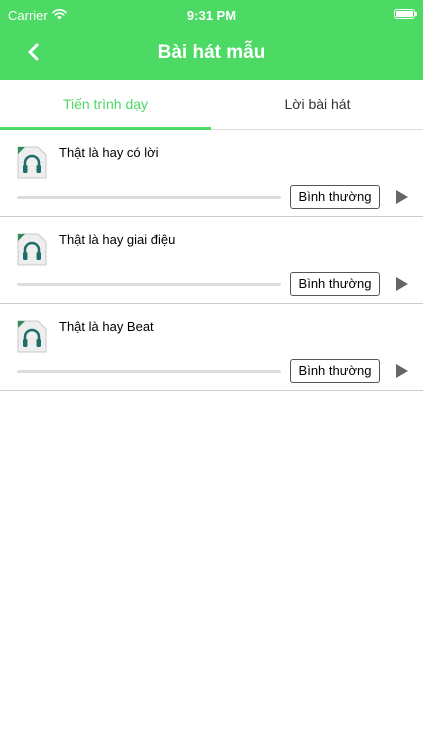  I want to click on song-row: Thật là hay có lời Bình thường, so click(211, 173).